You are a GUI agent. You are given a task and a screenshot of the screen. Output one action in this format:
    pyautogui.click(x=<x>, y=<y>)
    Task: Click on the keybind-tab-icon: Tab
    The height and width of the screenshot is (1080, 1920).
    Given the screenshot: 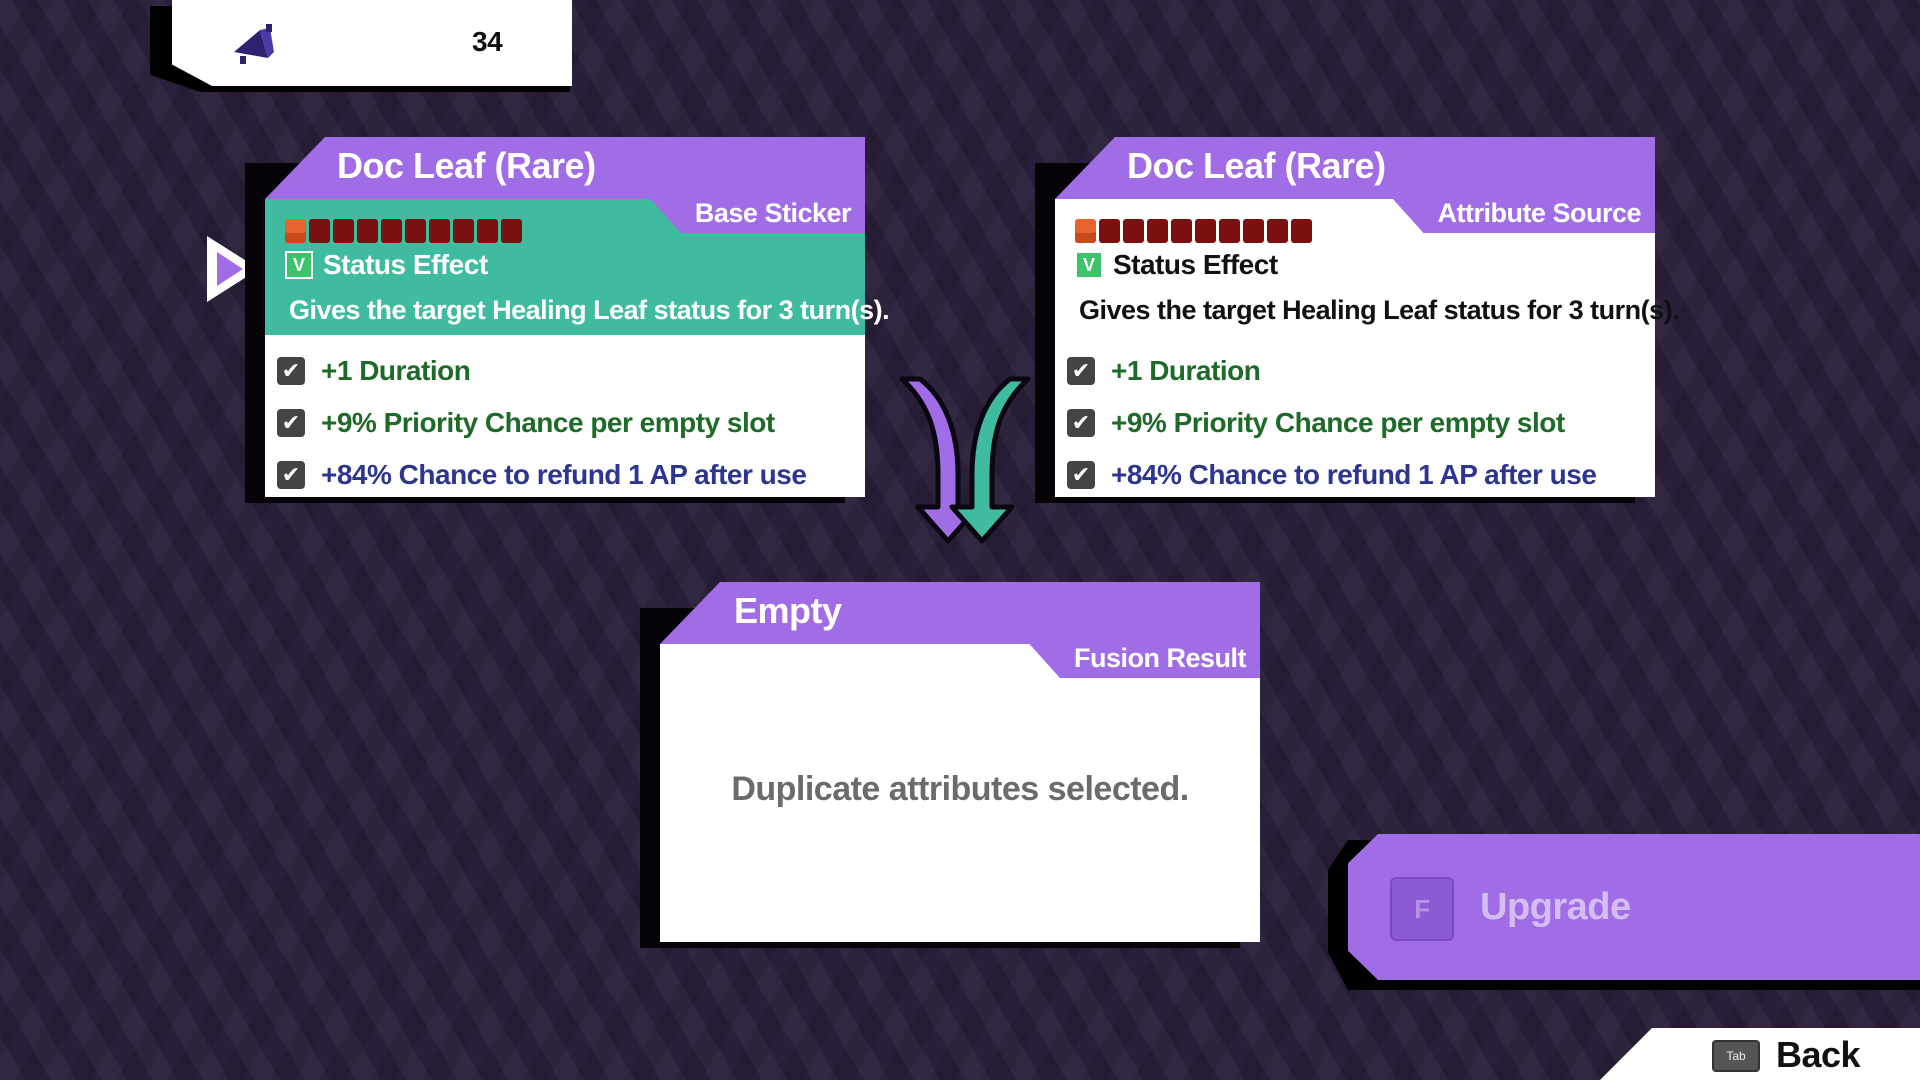 What is the action you would take?
    pyautogui.click(x=1736, y=1056)
    